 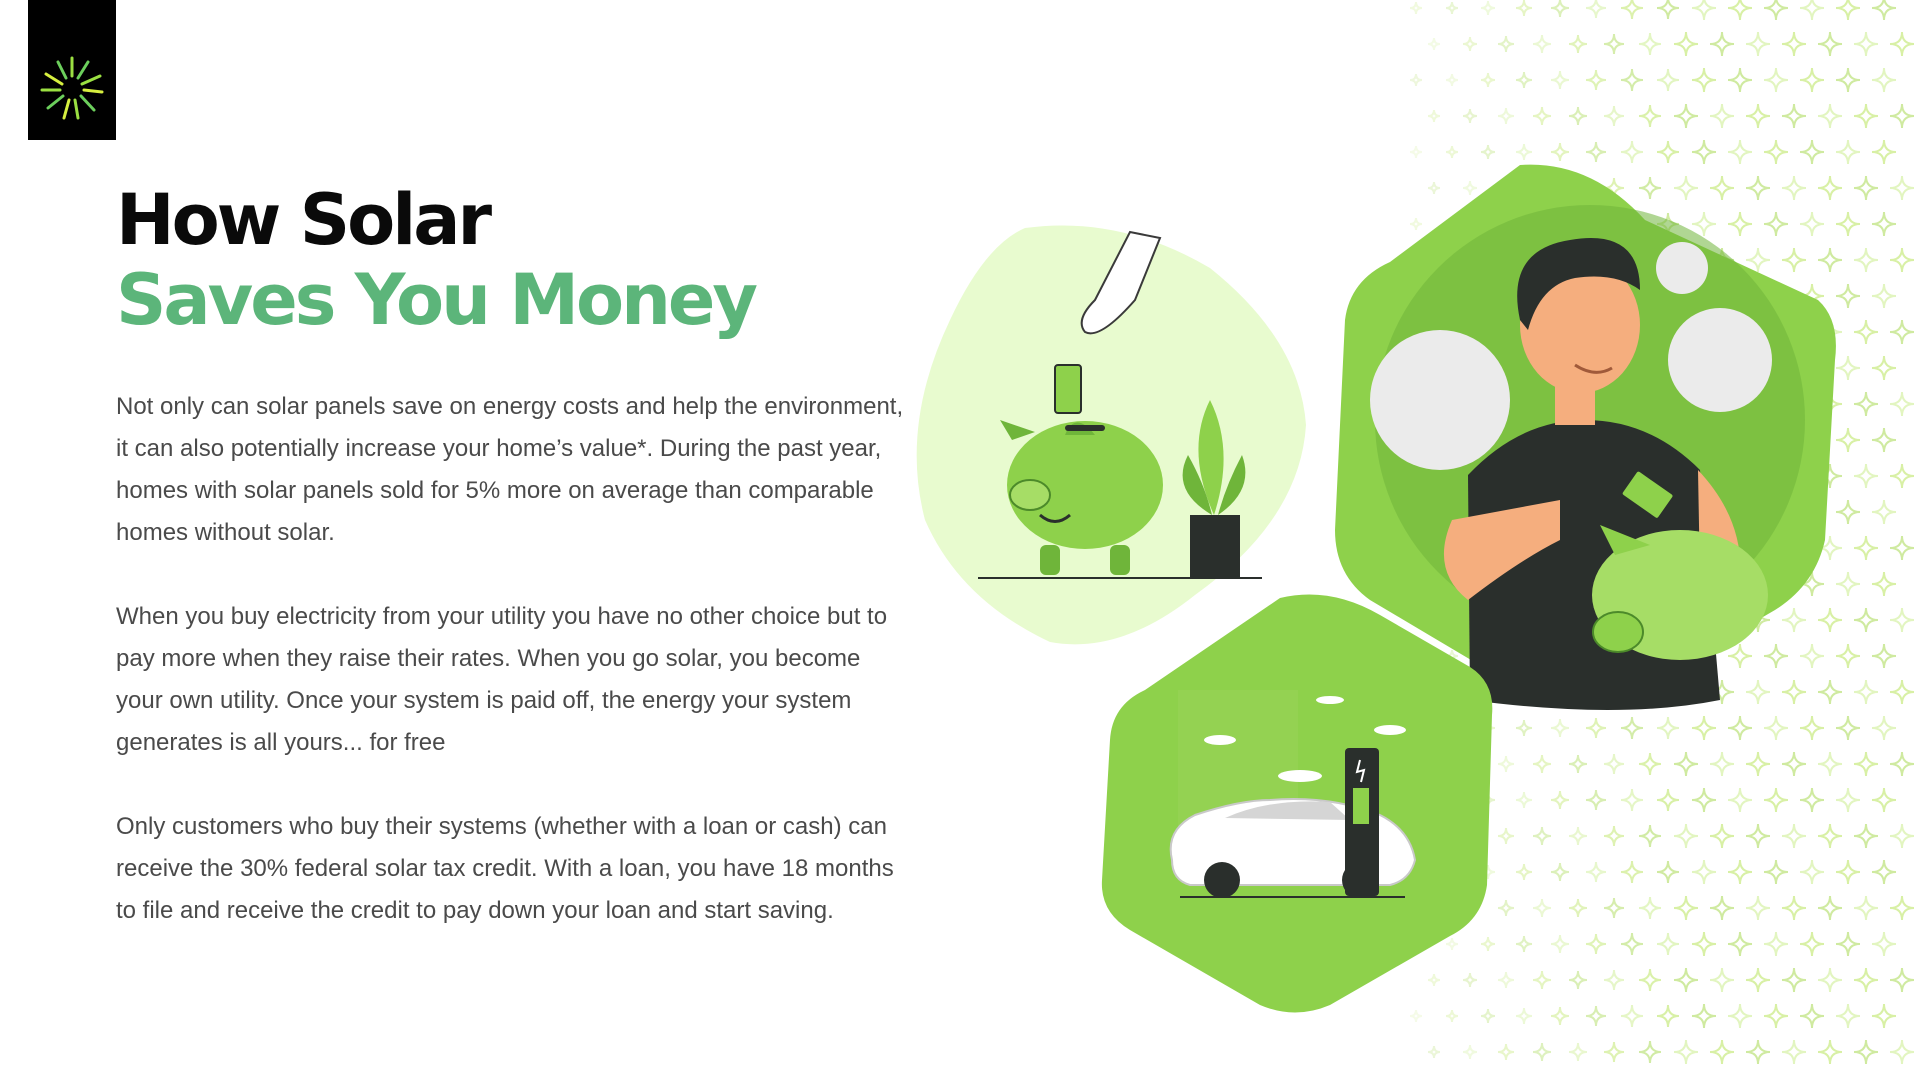 I want to click on ev-charging-icon, so click(x=1297, y=803).